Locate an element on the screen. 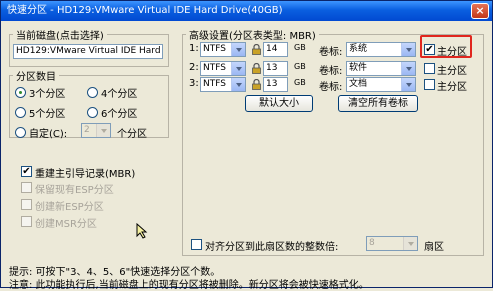  create-esp-checkbox is located at coordinates (26, 204).